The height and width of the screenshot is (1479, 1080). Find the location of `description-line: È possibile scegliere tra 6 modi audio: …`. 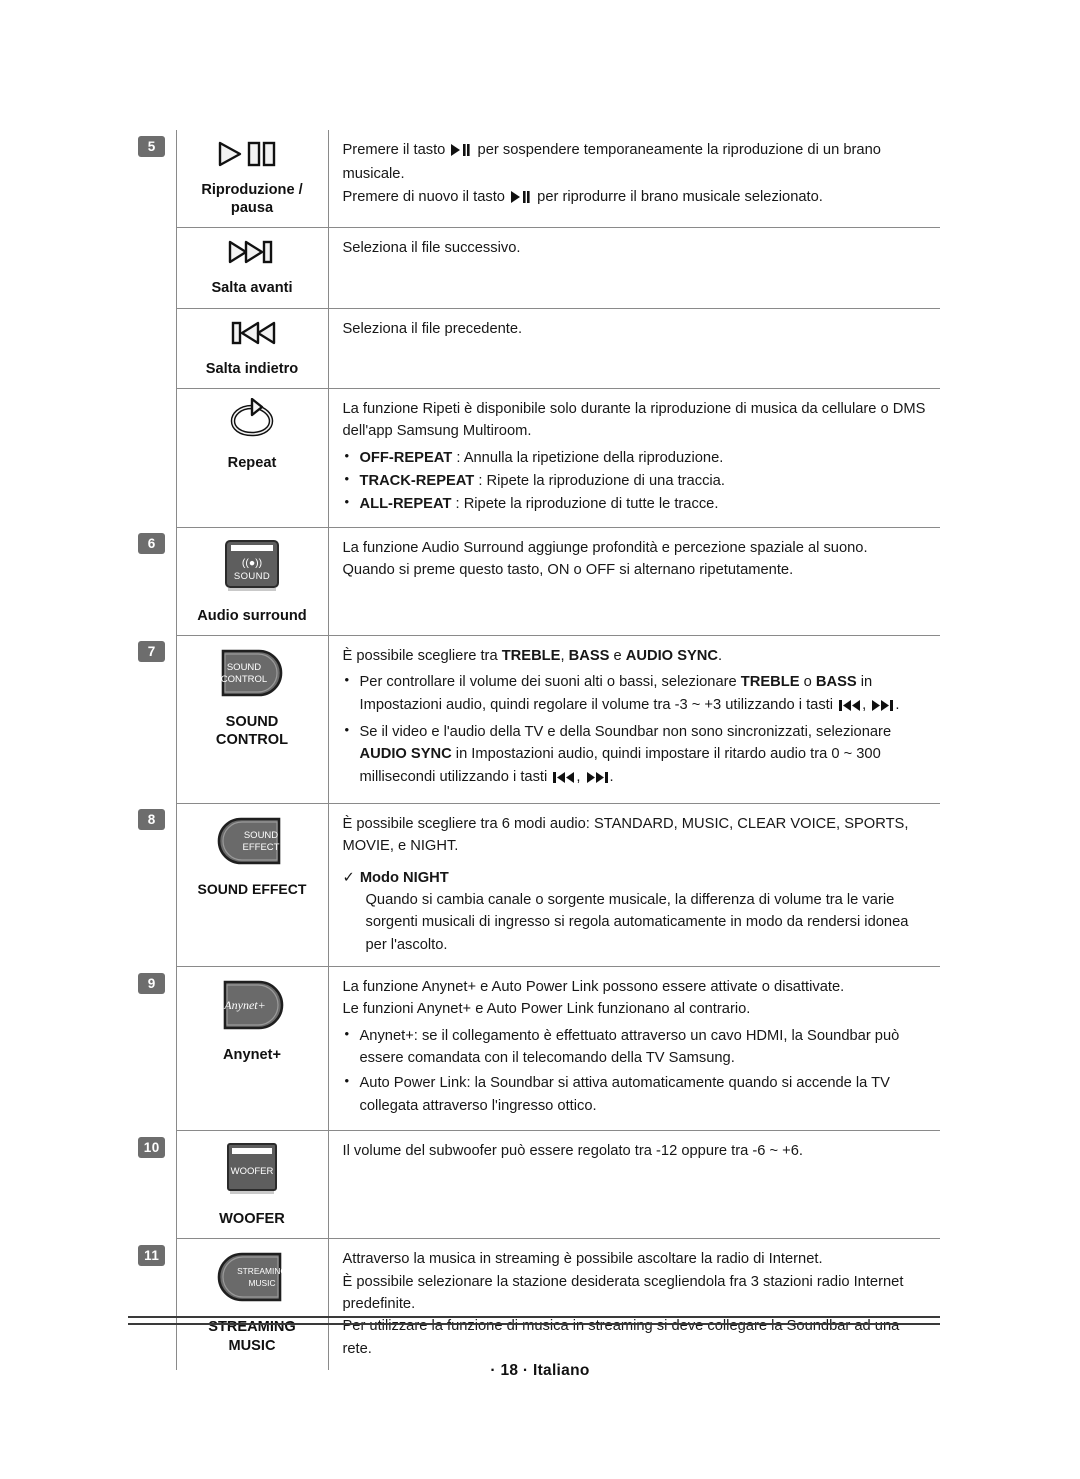

description-line: È possibile scegliere tra 6 modi audio: … is located at coordinates (625, 823).